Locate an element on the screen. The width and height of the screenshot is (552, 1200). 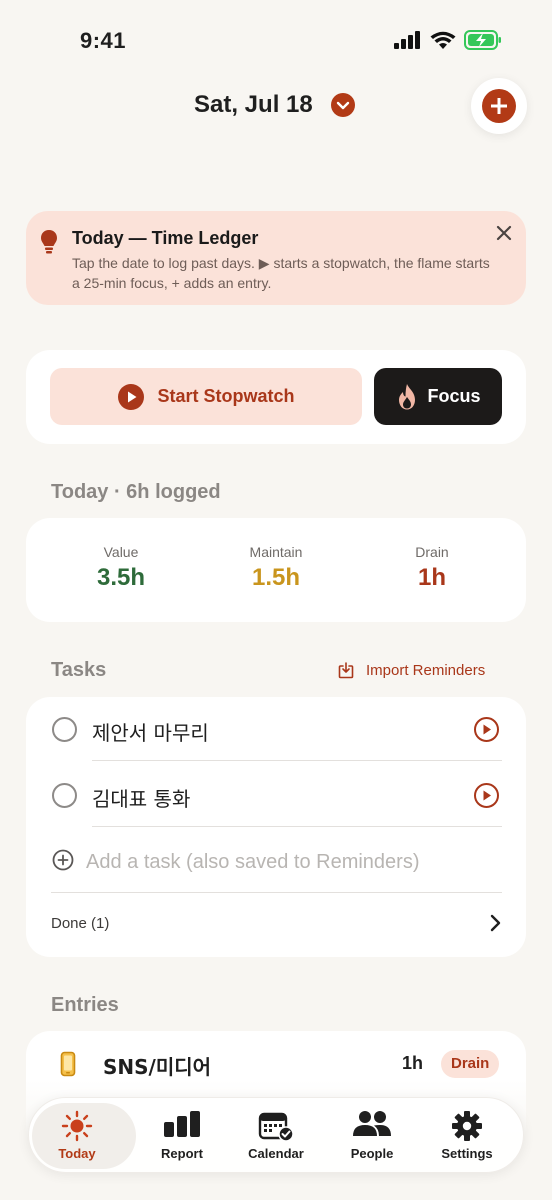
add-entry-button is located at coordinates (499, 106).